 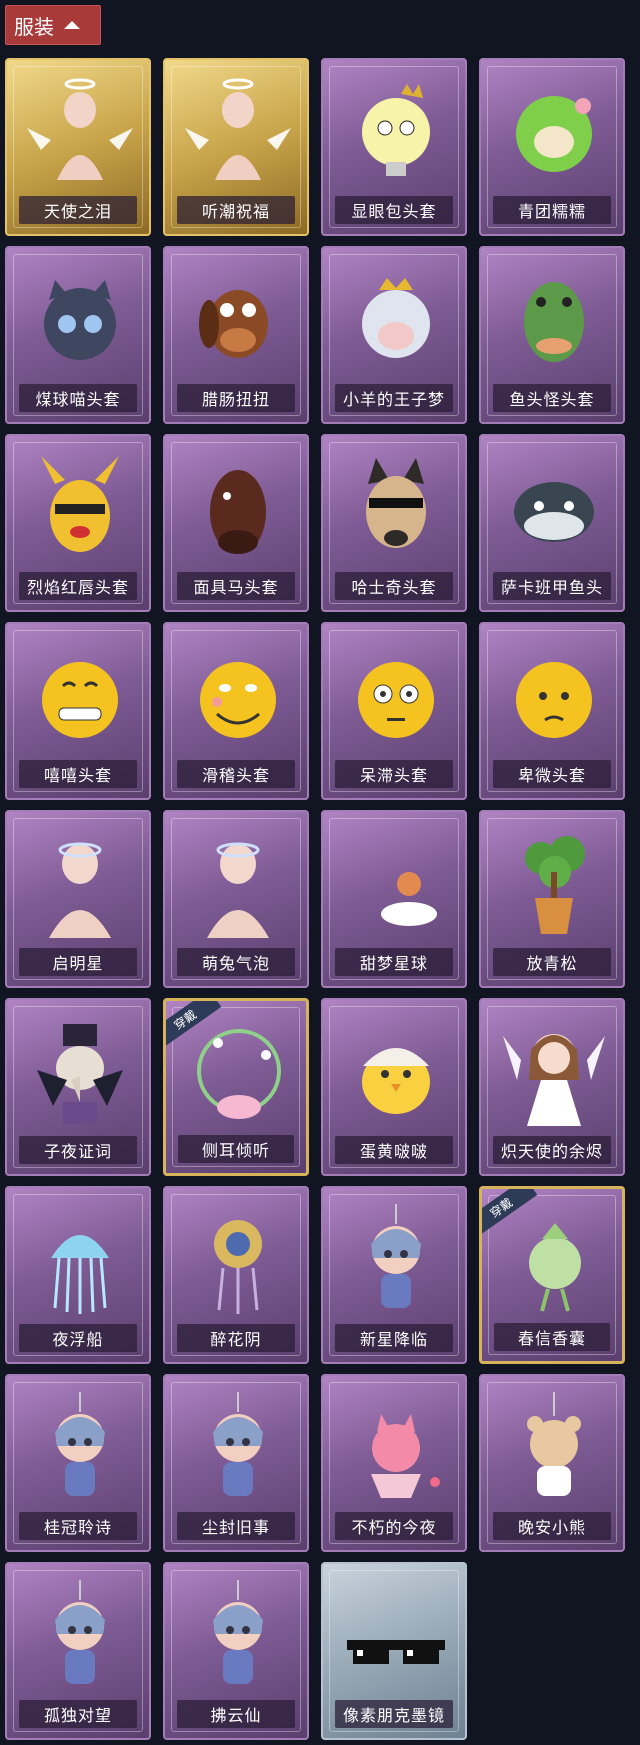 I want to click on flower-charm-icon, so click(x=238, y=1267).